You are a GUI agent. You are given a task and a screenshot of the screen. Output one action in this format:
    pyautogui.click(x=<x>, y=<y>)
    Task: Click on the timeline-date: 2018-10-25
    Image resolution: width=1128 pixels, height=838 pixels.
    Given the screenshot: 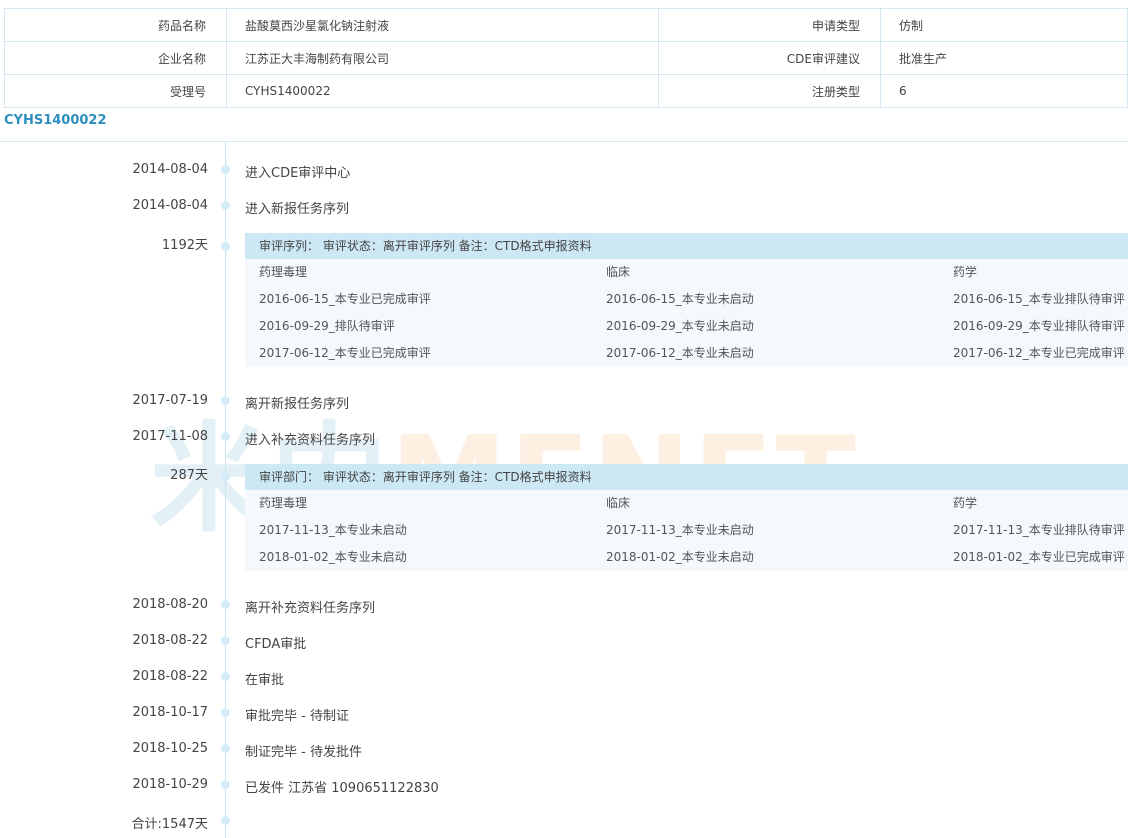 What is the action you would take?
    pyautogui.click(x=170, y=748)
    